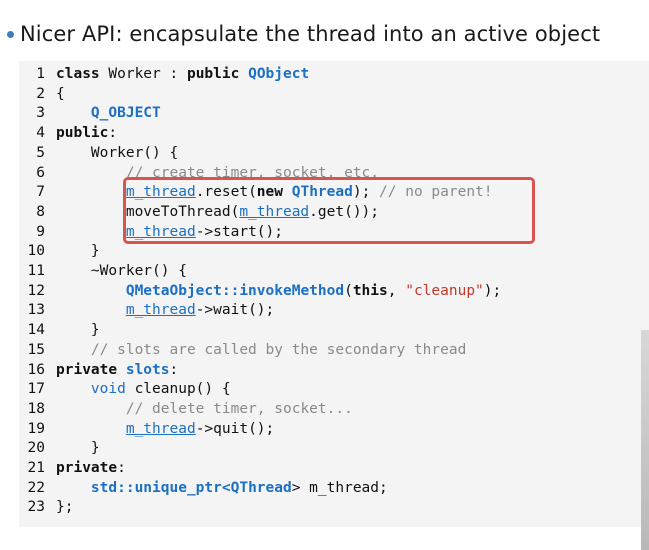  I want to click on line-number: 6, so click(40, 172).